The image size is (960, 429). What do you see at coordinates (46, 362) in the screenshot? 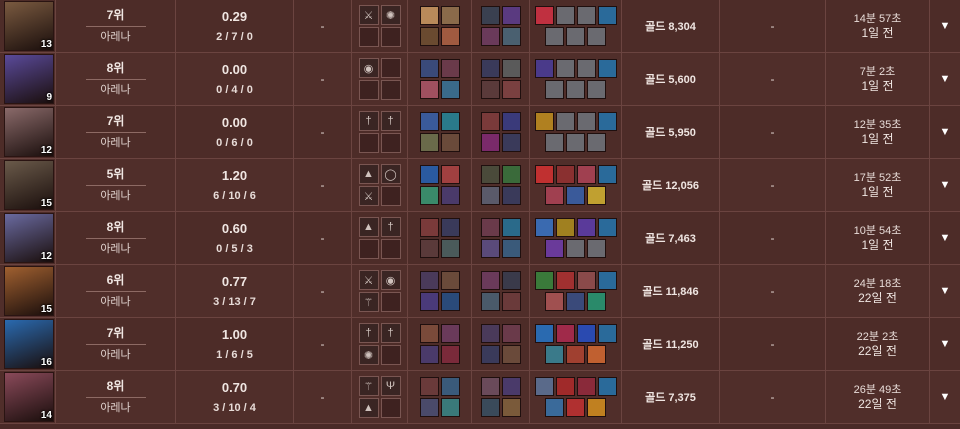
I see `champion-level: 16` at bounding box center [46, 362].